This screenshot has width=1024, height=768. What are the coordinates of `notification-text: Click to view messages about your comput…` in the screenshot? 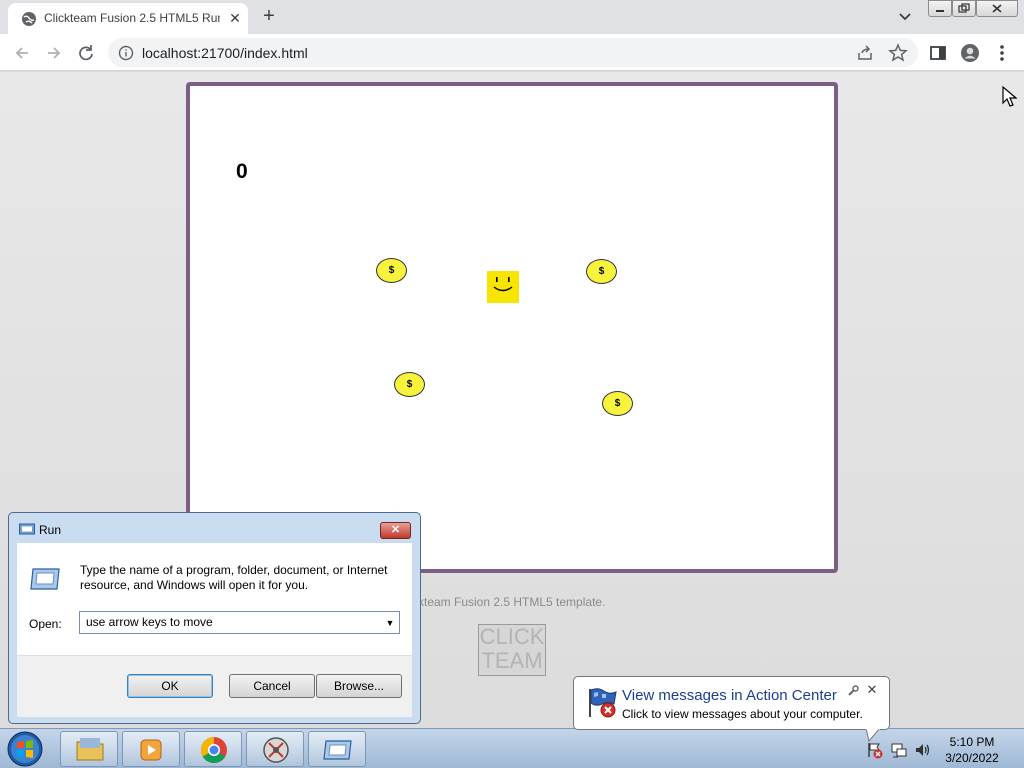 It's located at (742, 714).